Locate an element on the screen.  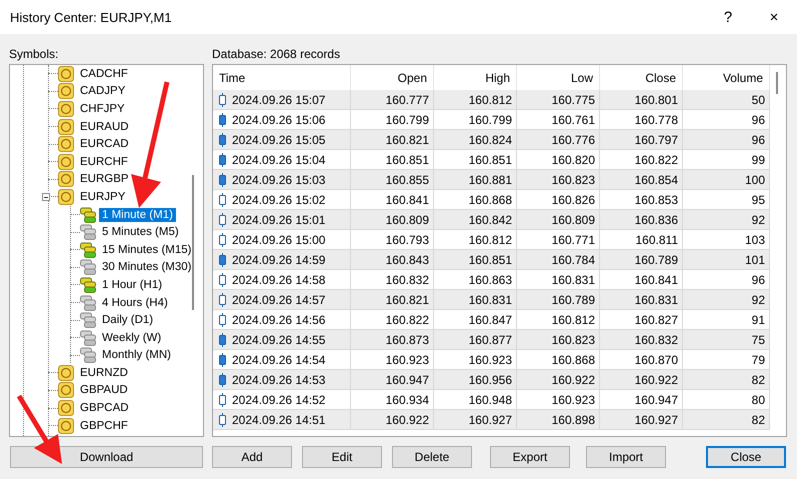
table-cell: 75 is located at coordinates (726, 340).